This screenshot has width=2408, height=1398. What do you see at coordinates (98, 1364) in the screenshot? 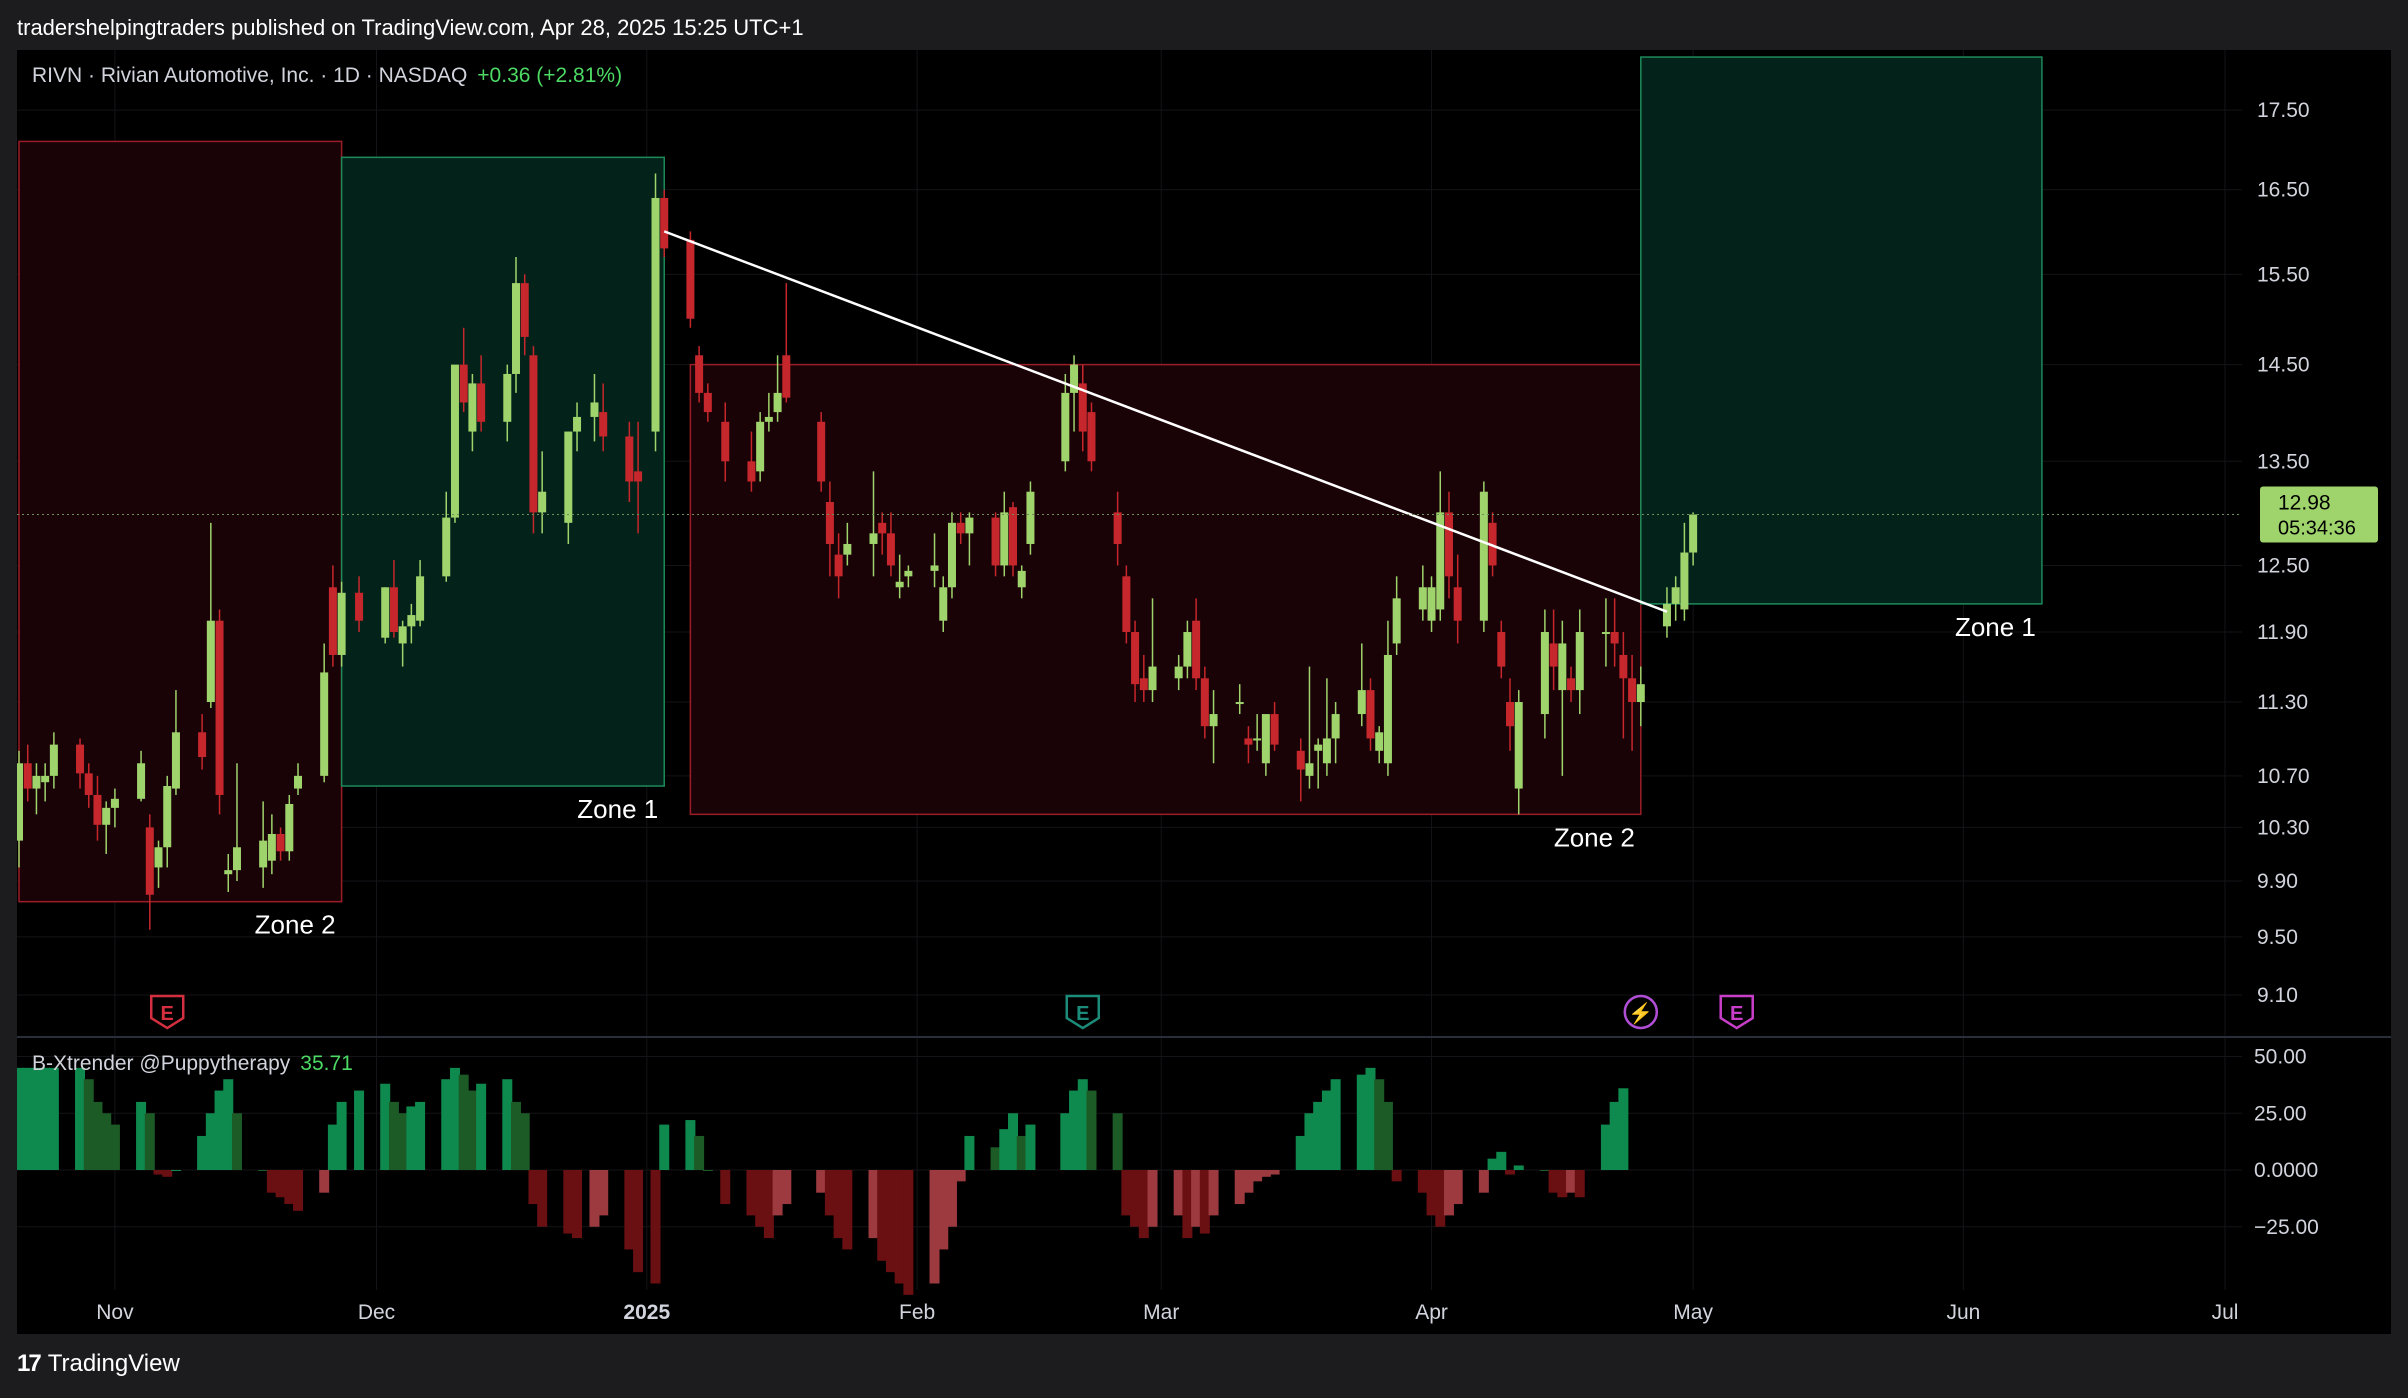
I see `tradingview-logo: 17 TradingView` at bounding box center [98, 1364].